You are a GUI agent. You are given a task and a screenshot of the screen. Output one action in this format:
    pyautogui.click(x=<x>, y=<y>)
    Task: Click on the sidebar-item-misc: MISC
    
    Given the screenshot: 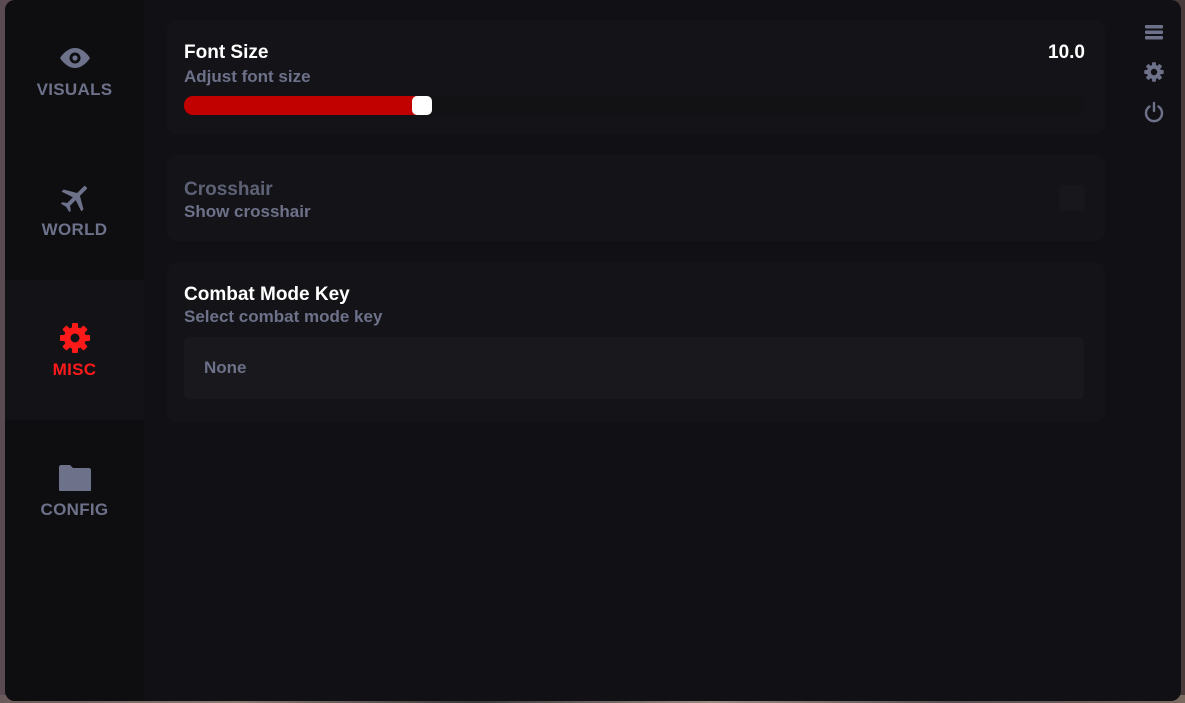 What is the action you would take?
    pyautogui.click(x=74, y=350)
    